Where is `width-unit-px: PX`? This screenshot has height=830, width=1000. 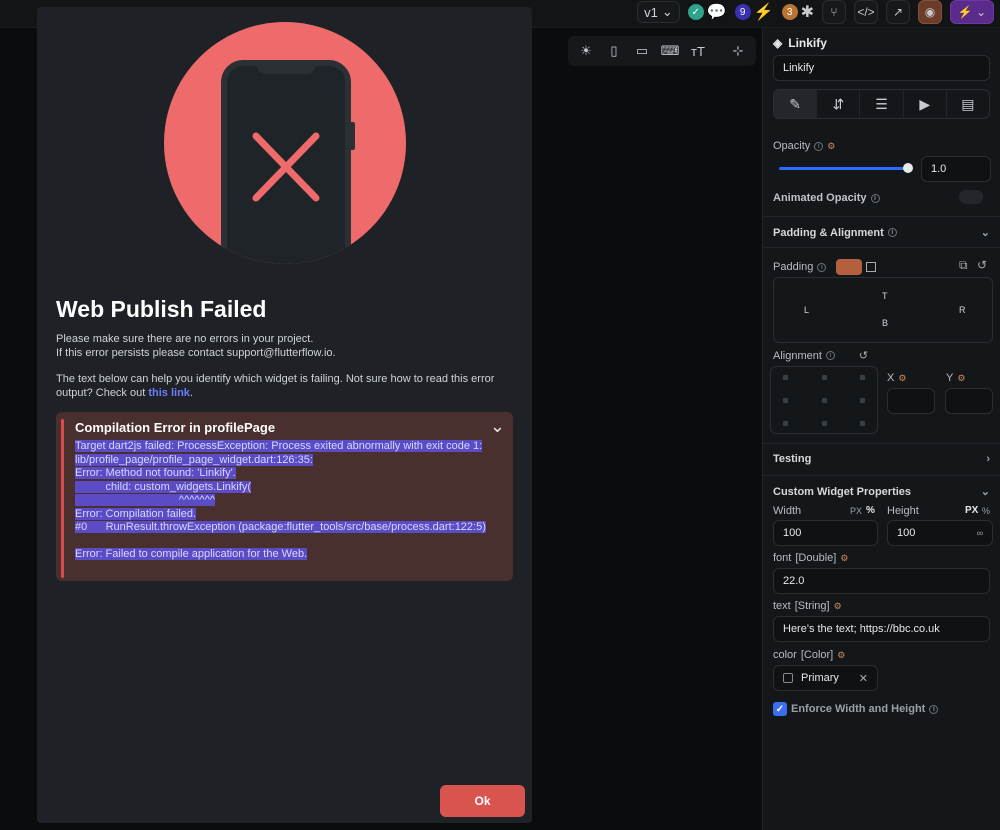 width-unit-px: PX is located at coordinates (856, 511).